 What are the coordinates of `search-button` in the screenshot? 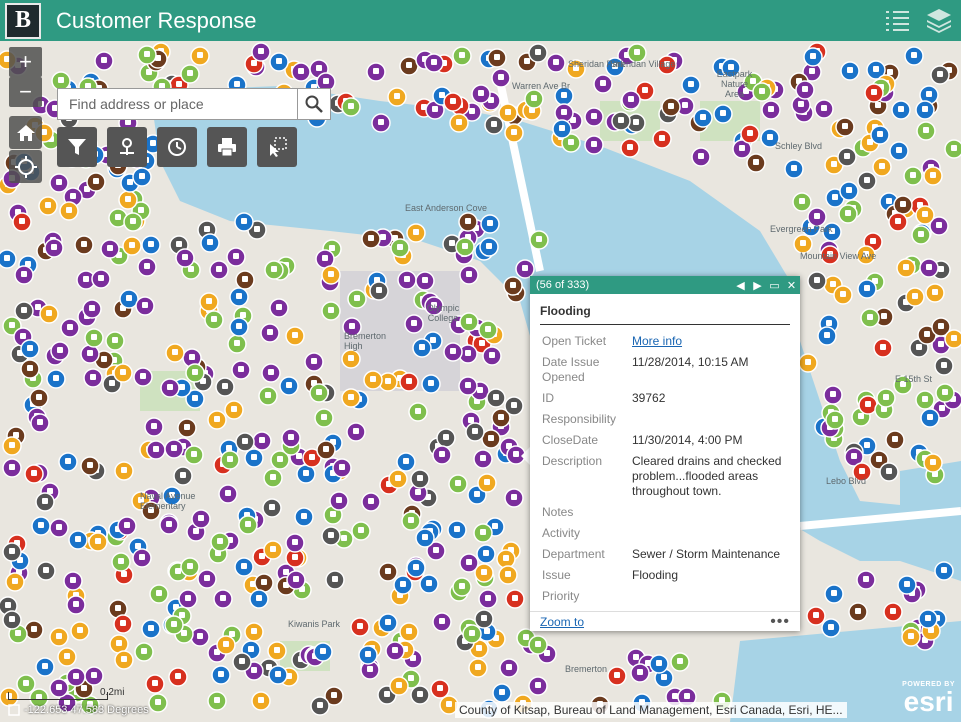 It's located at (313, 104).